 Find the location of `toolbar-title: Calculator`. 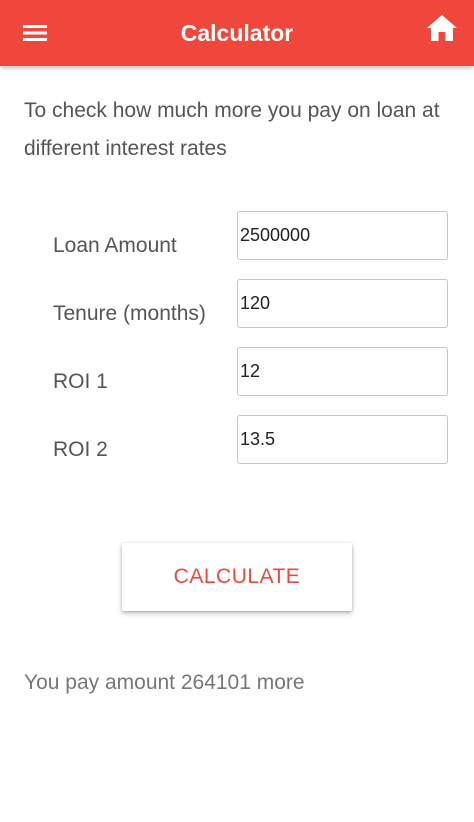

toolbar-title: Calculator is located at coordinates (237, 33).